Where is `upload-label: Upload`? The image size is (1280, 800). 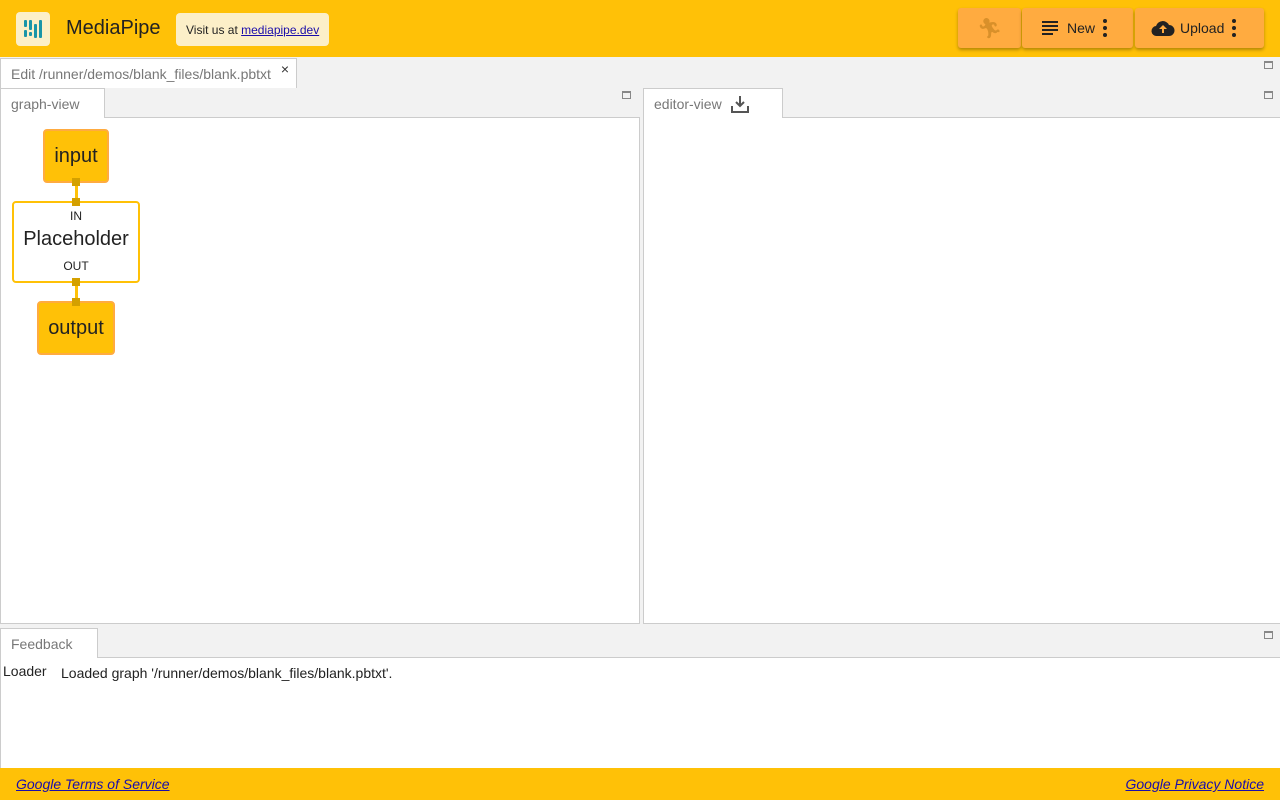
upload-label: Upload is located at coordinates (1202, 28).